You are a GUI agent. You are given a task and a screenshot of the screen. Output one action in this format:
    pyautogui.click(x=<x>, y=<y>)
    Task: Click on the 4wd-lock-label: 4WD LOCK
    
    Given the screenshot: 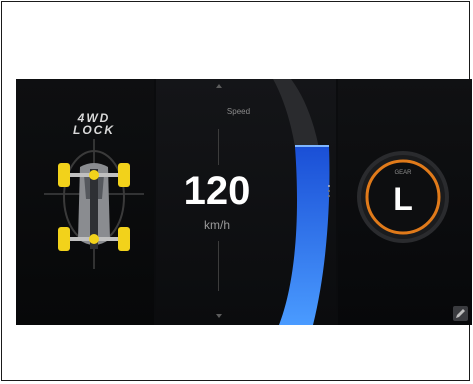 What is the action you would take?
    pyautogui.click(x=94, y=124)
    